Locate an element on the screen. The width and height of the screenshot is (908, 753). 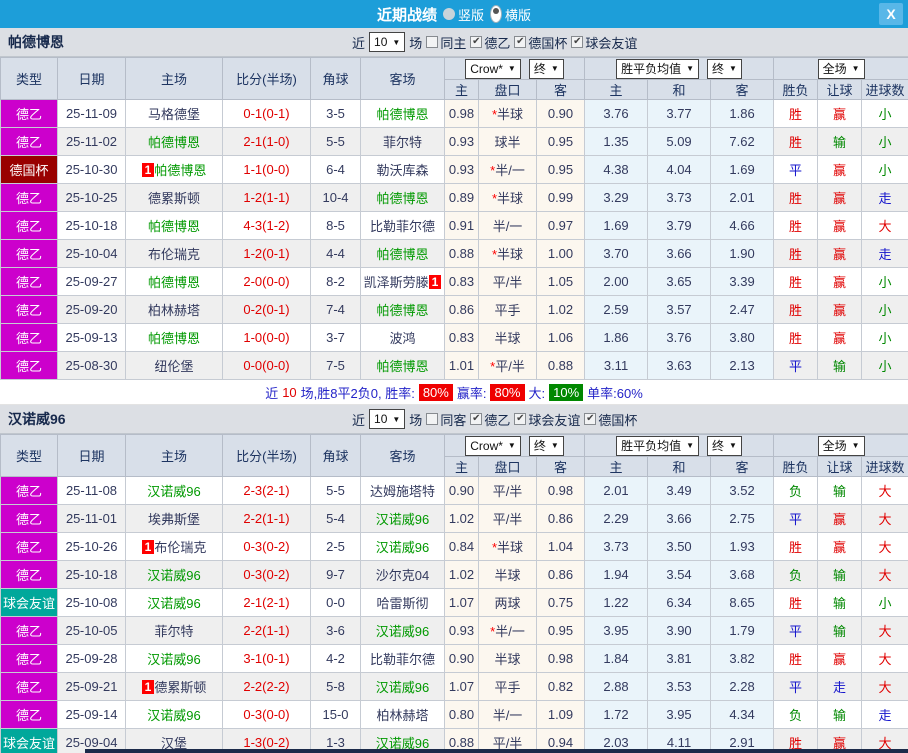
filter-bar: 近 10 ▼ 场同客 ✔ 德乙 ✔ 球会友谊 ✔ 德国杯 is located at coordinates (494, 419).